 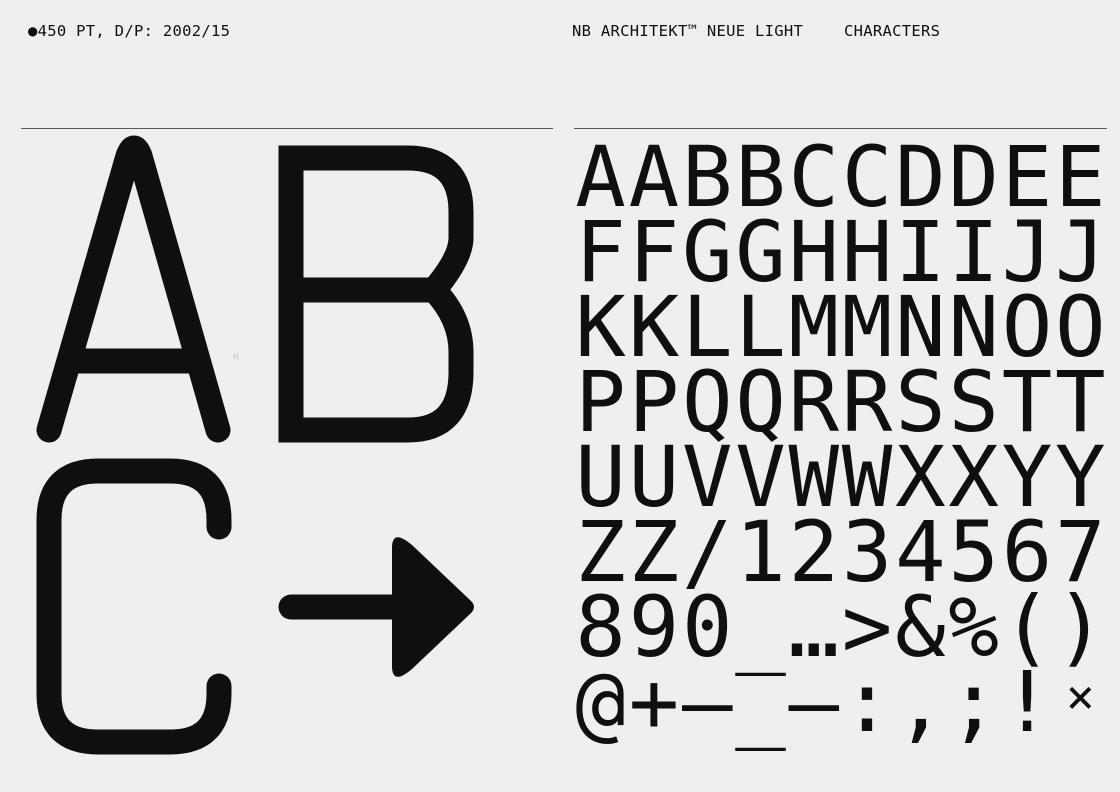 I want to click on charset-glyph: ;, so click(x=973, y=702).